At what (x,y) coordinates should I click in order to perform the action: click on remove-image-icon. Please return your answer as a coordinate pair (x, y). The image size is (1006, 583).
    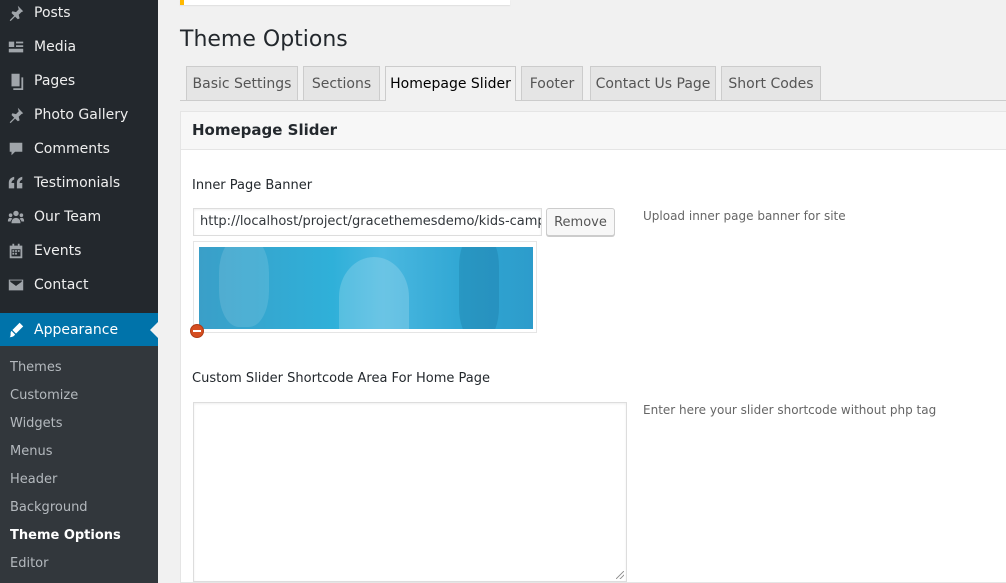
    Looking at the image, I should click on (197, 331).